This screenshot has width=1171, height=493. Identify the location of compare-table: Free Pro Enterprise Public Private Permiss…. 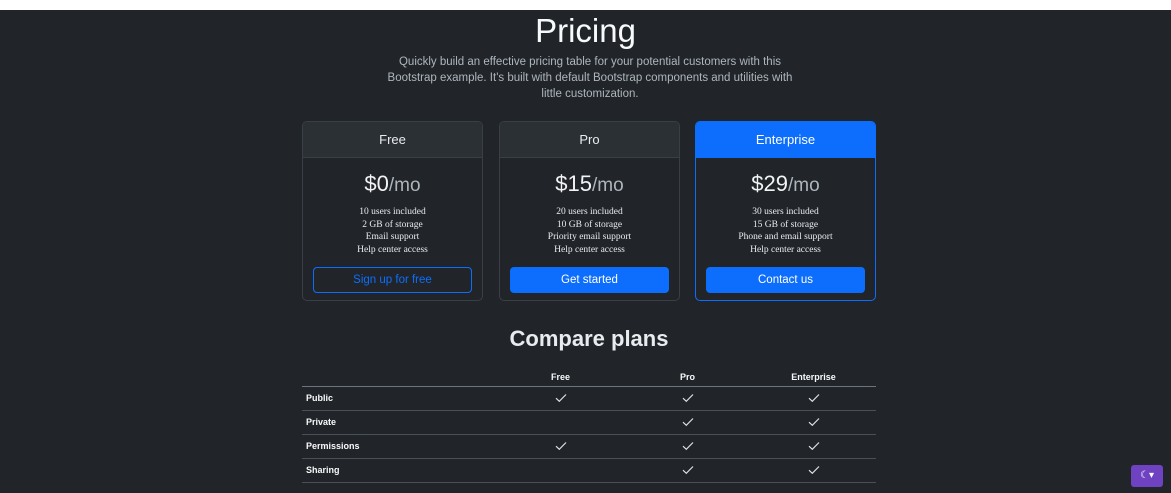
(589, 425).